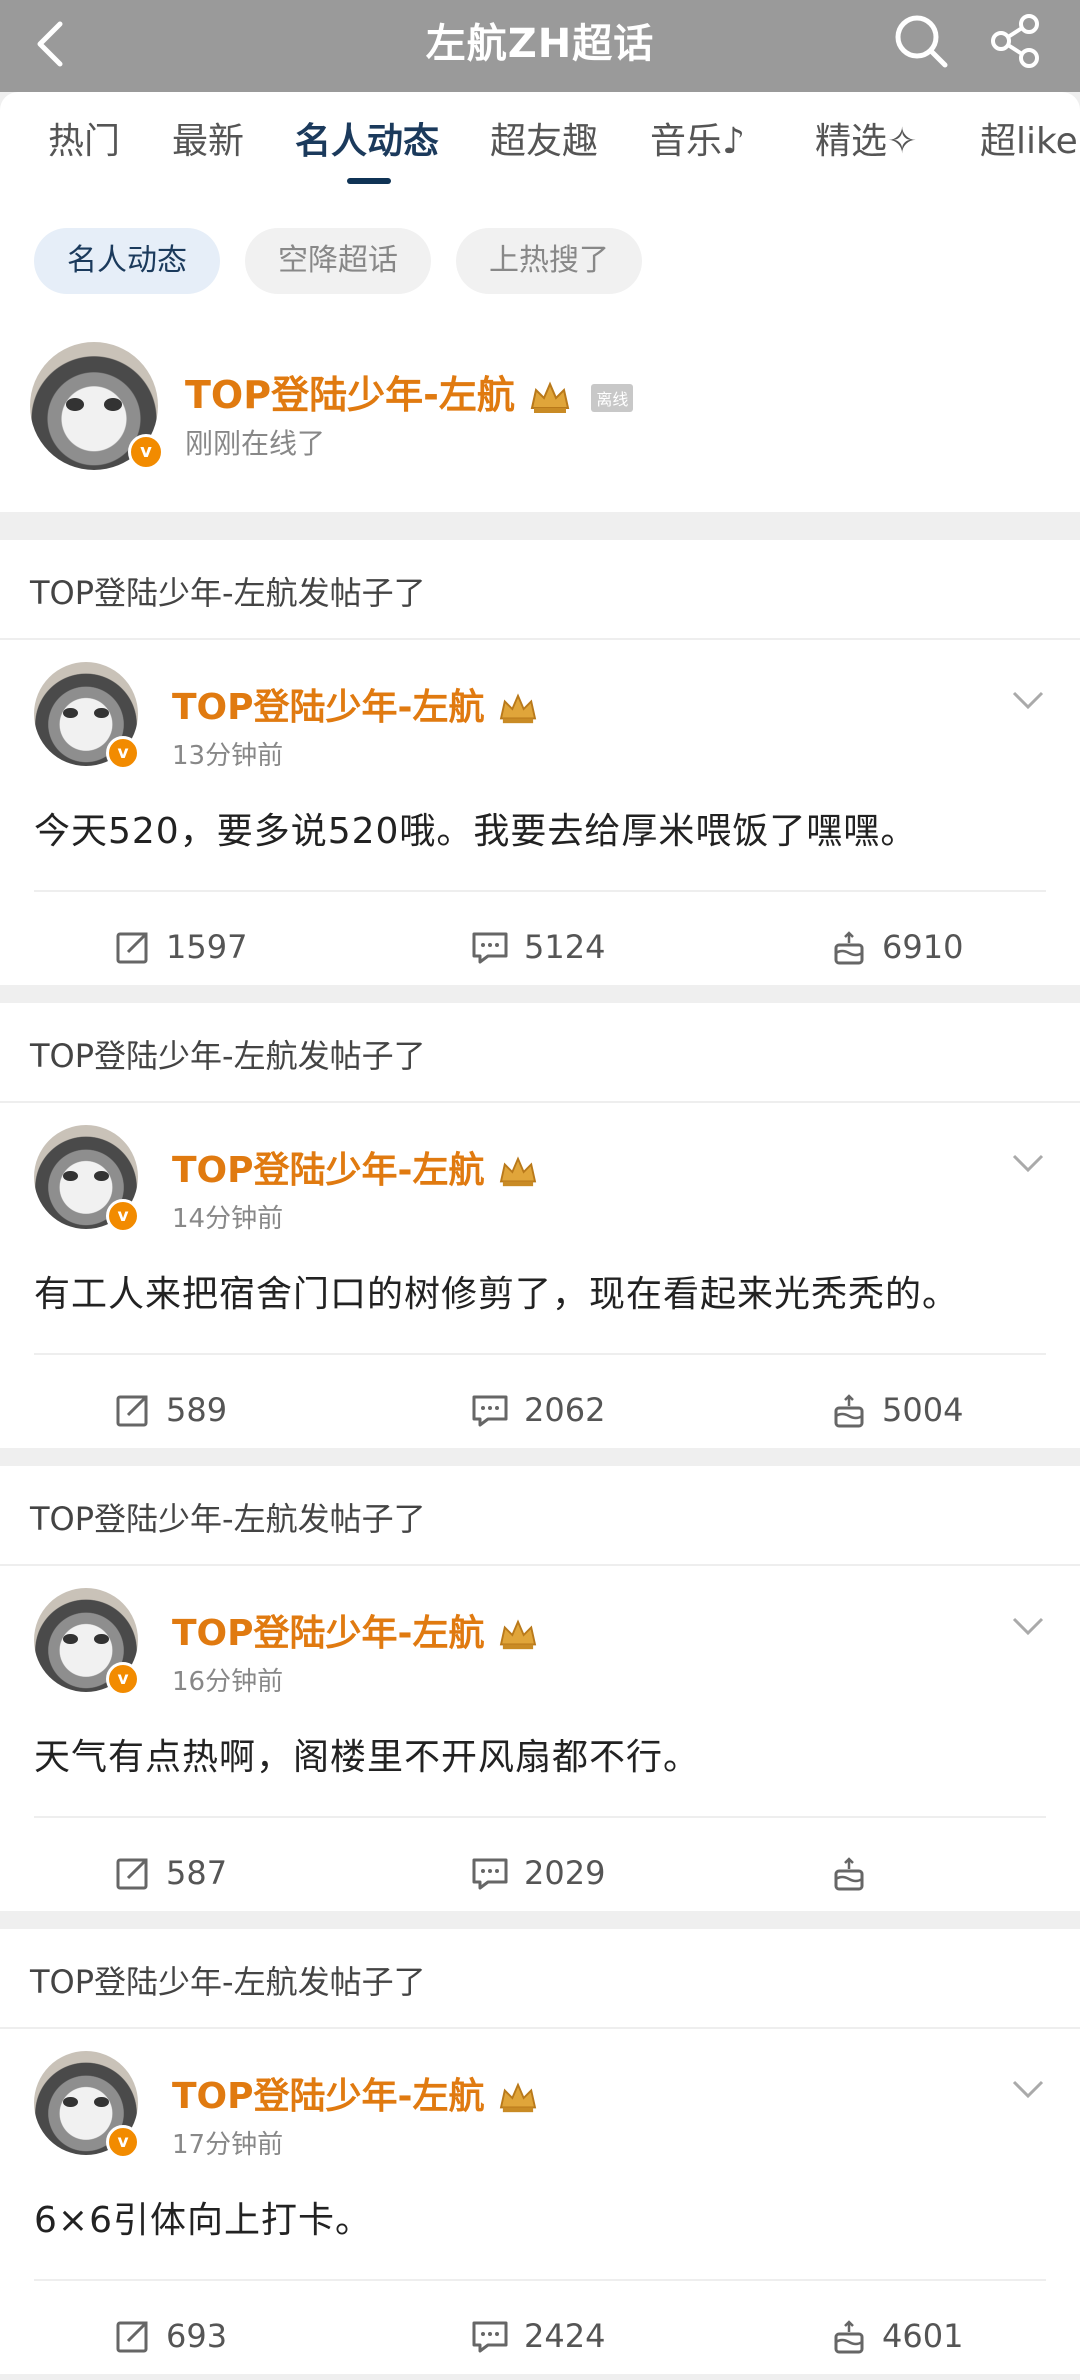  What do you see at coordinates (228, 1219) in the screenshot?
I see `post-time: 14分钟前` at bounding box center [228, 1219].